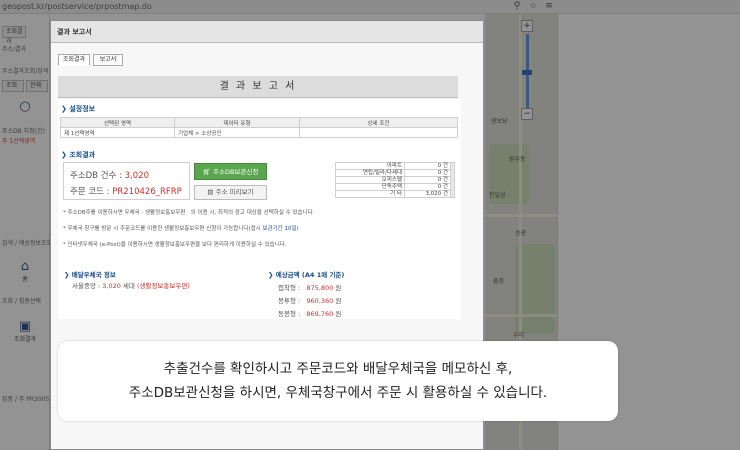 This screenshot has height=450, width=740. What do you see at coordinates (378, 132) in the screenshot?
I see `table-cell` at bounding box center [378, 132].